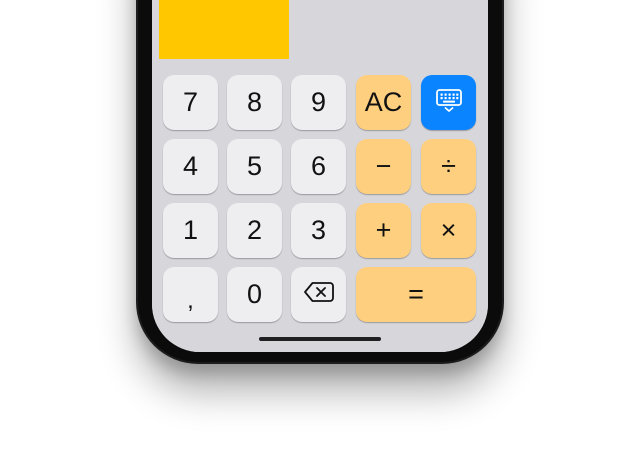  I want to click on key-9: 9, so click(318, 102).